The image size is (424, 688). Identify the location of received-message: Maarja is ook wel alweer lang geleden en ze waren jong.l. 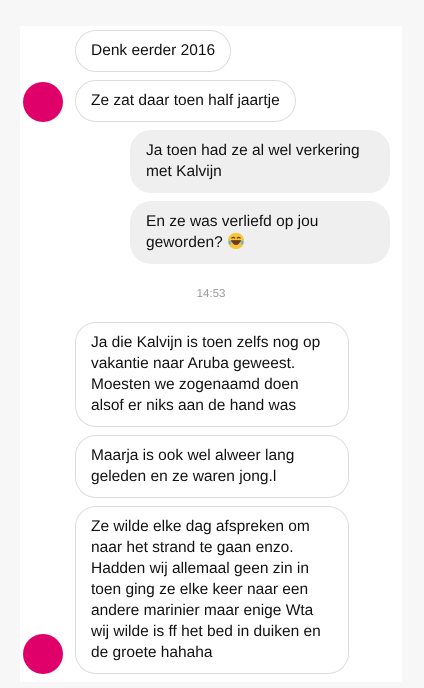
(212, 466).